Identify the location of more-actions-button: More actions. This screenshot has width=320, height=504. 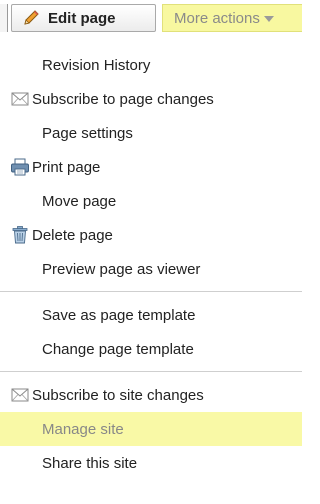
(232, 18).